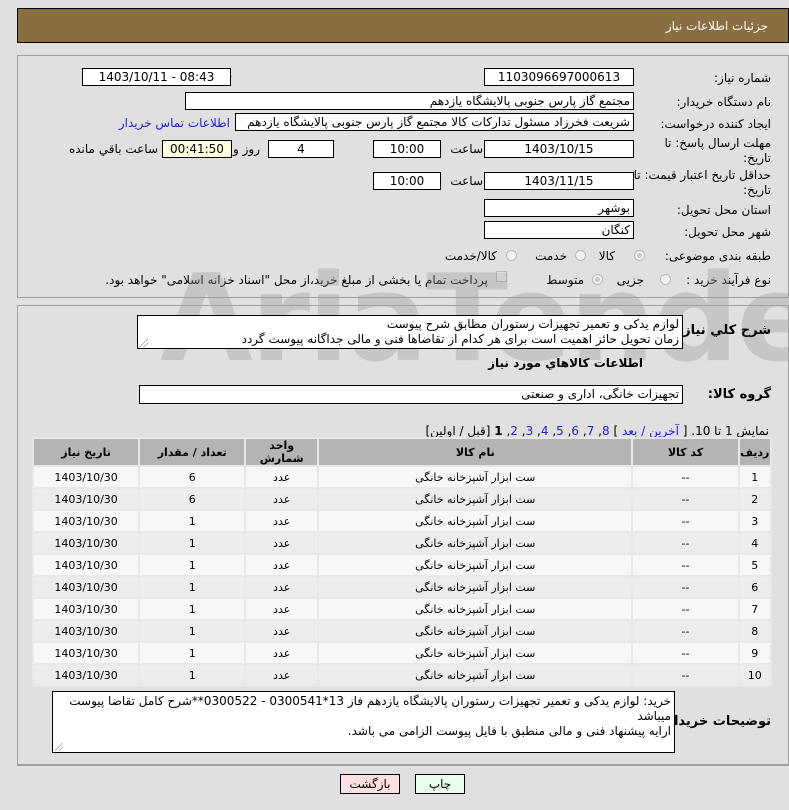  I want to click on description-label: شرح کلي نياز:, so click(724, 330).